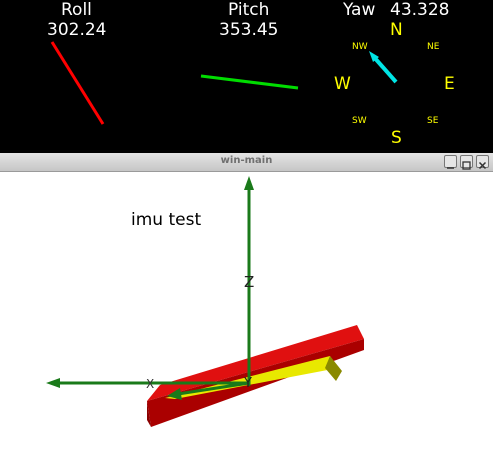 The image size is (493, 453). Describe the element at coordinates (396, 138) in the screenshot. I see `compass-south: S` at that location.